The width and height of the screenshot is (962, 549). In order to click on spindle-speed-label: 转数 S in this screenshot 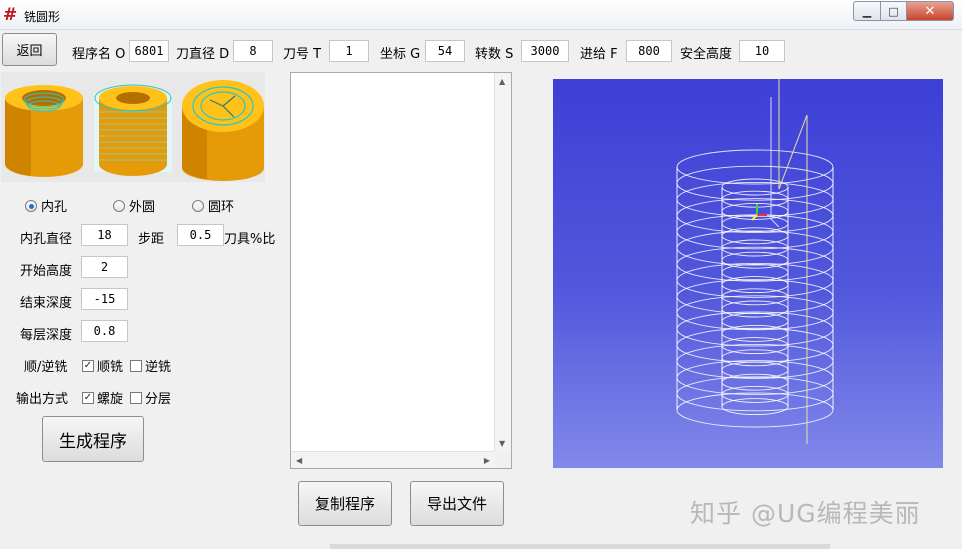, I will do `click(494, 54)`.